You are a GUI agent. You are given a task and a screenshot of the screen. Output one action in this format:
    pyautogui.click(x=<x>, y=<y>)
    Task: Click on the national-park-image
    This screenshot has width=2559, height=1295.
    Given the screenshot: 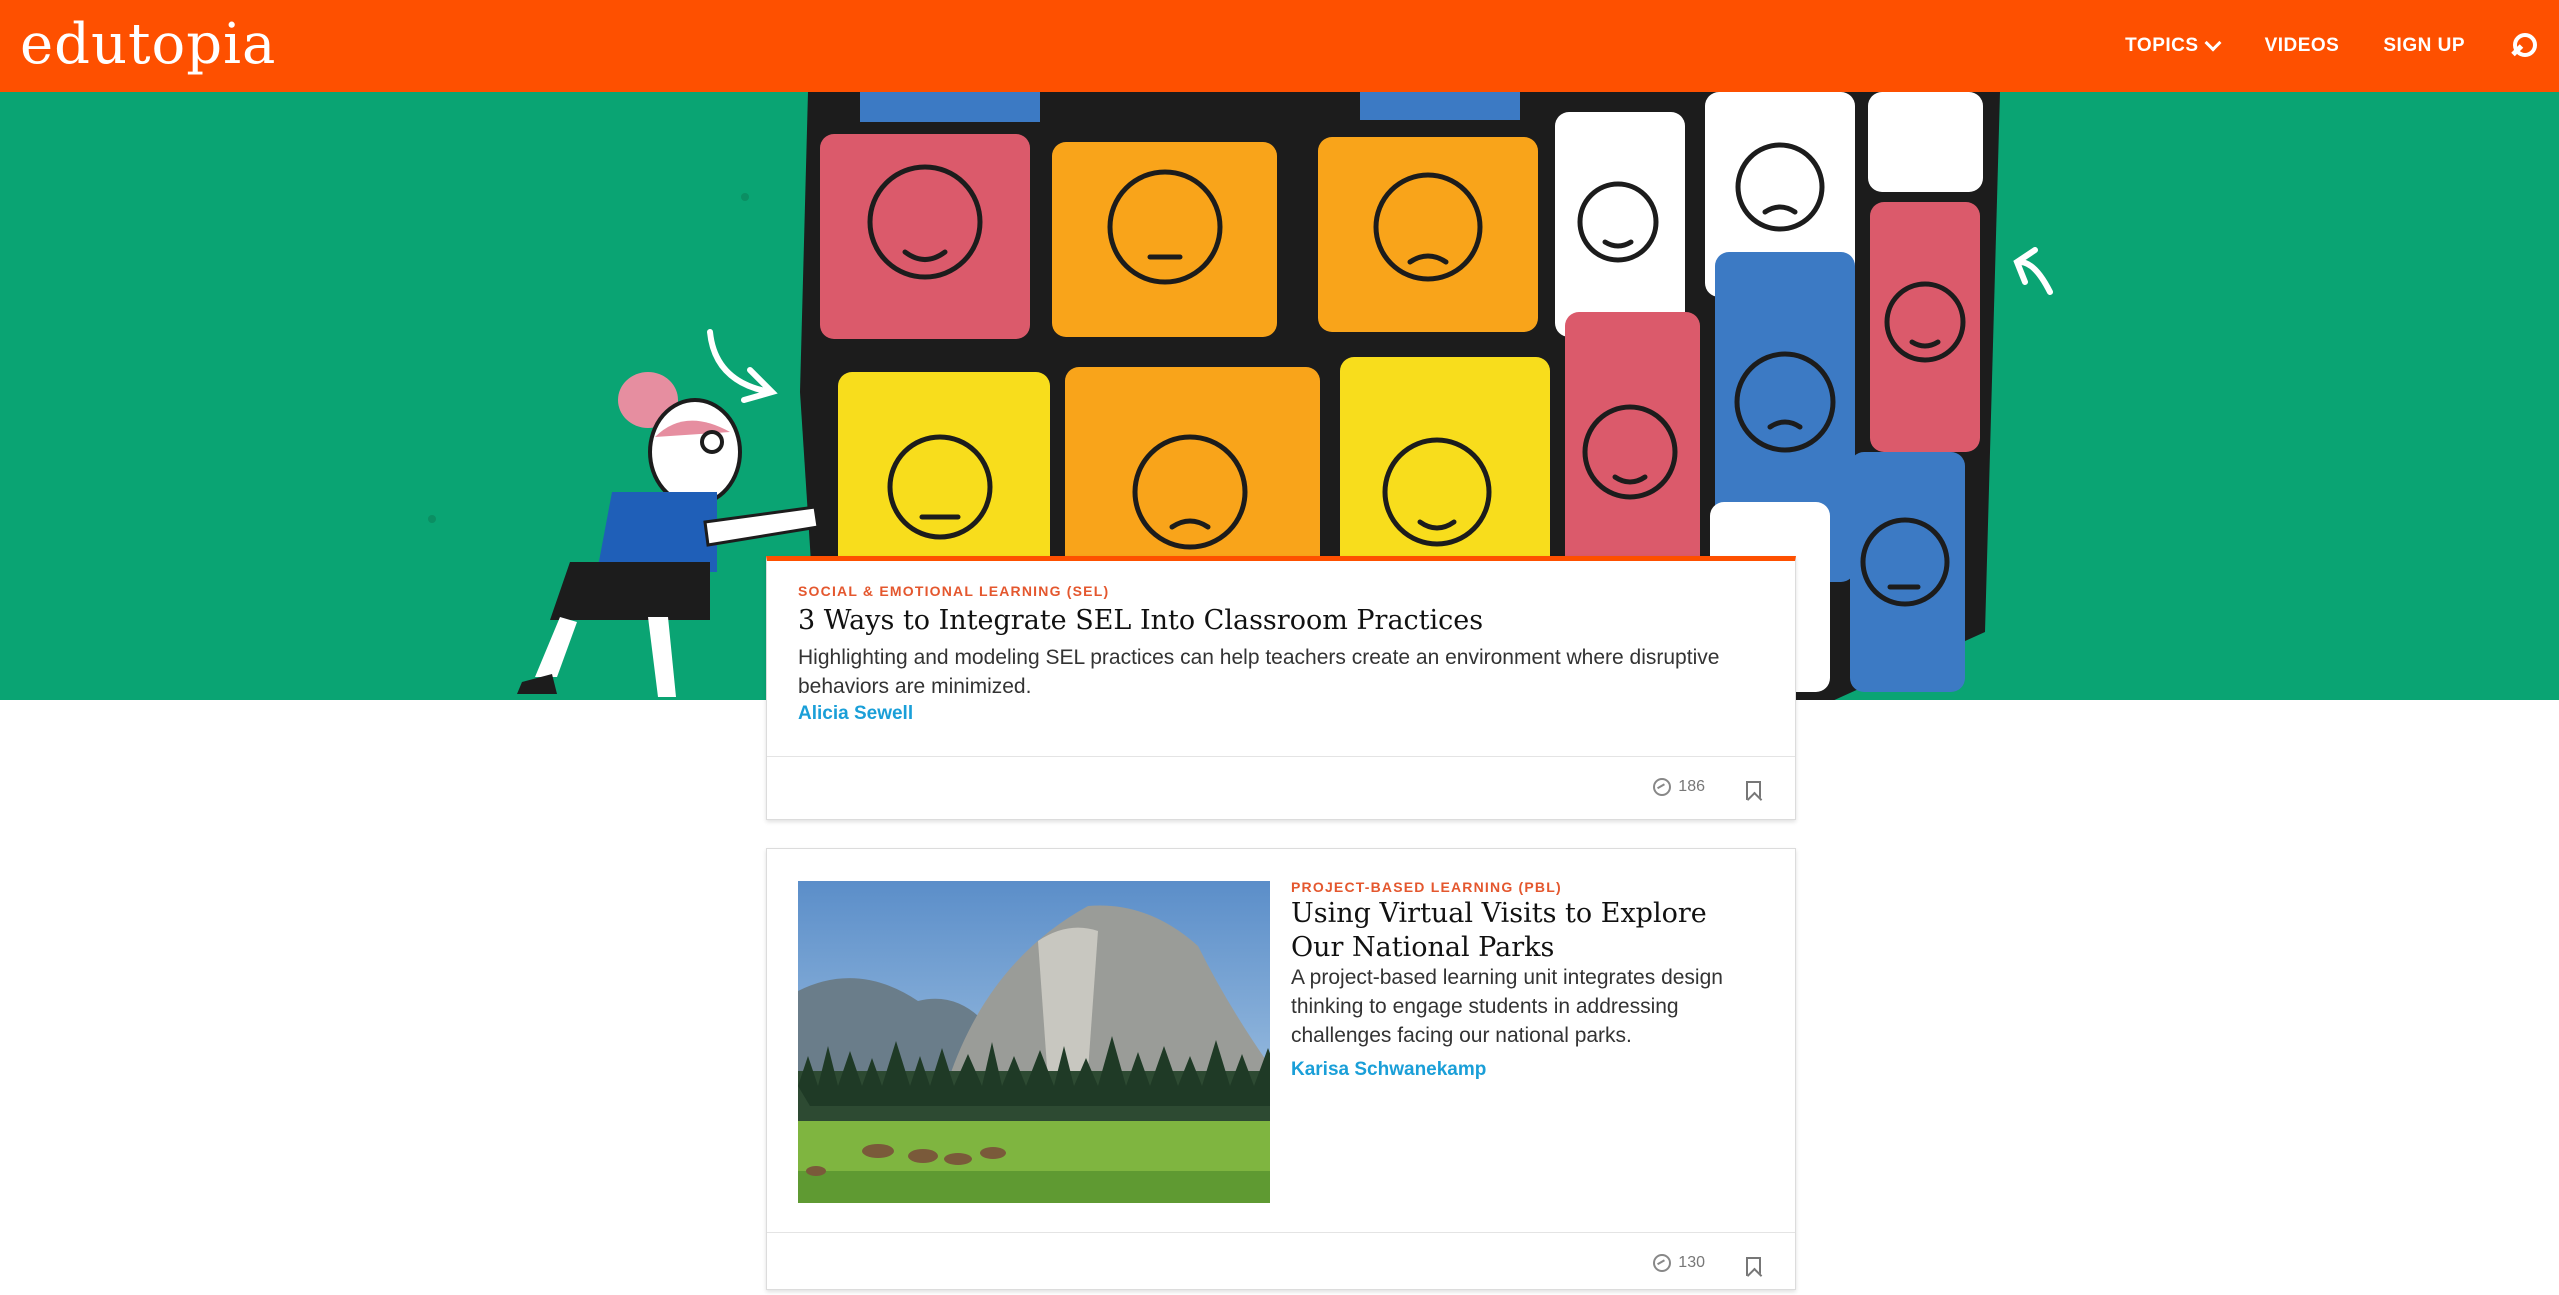 What is the action you would take?
    pyautogui.click(x=1034, y=1042)
    